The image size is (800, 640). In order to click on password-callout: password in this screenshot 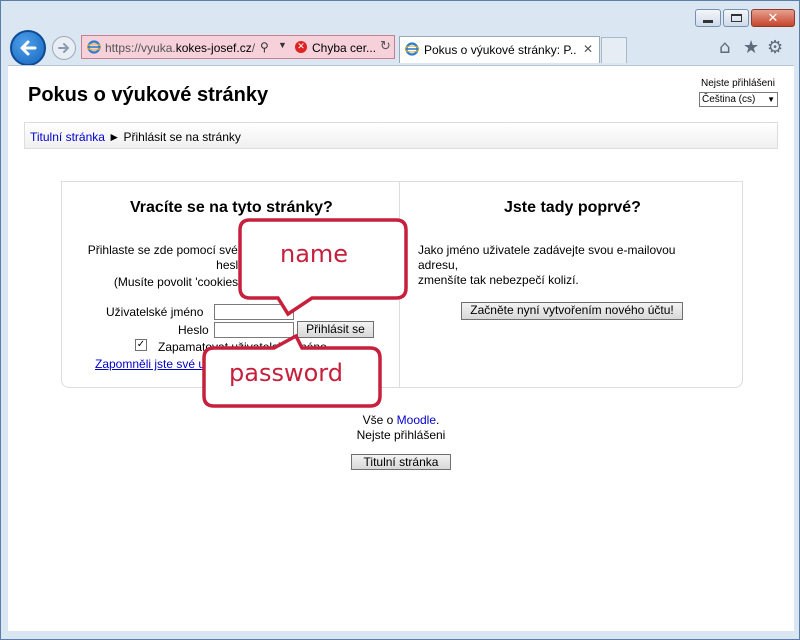, I will do `click(293, 371)`.